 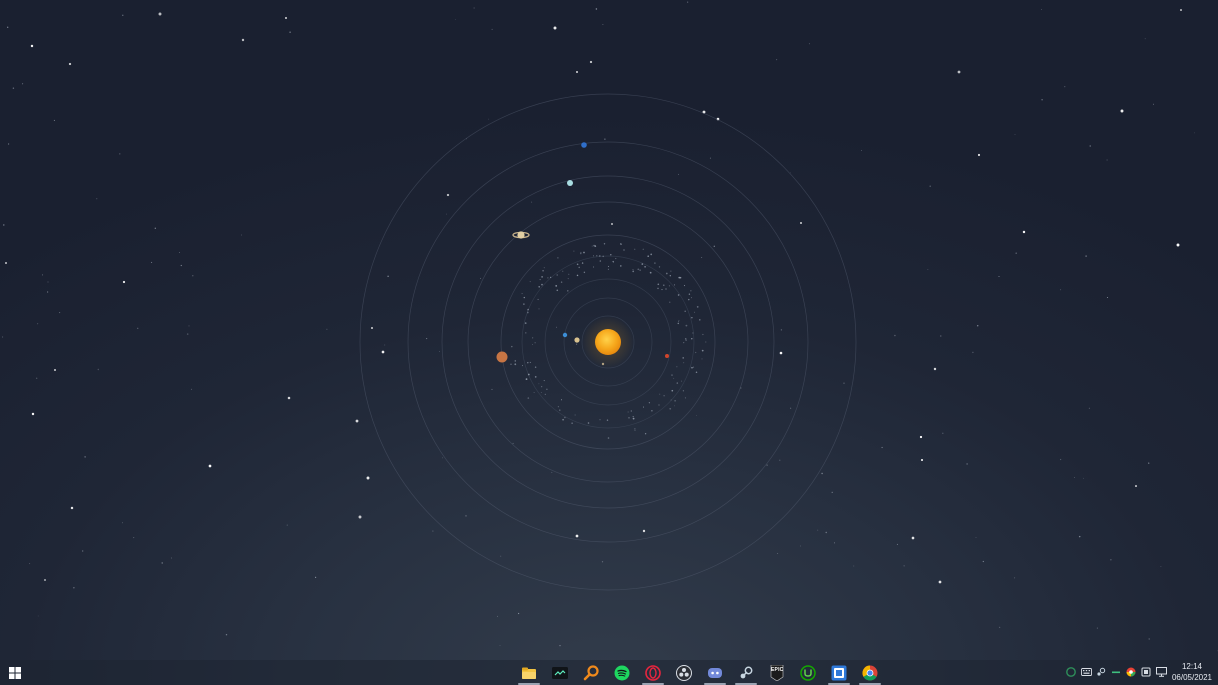 I want to click on planet-uranus, so click(x=570, y=183).